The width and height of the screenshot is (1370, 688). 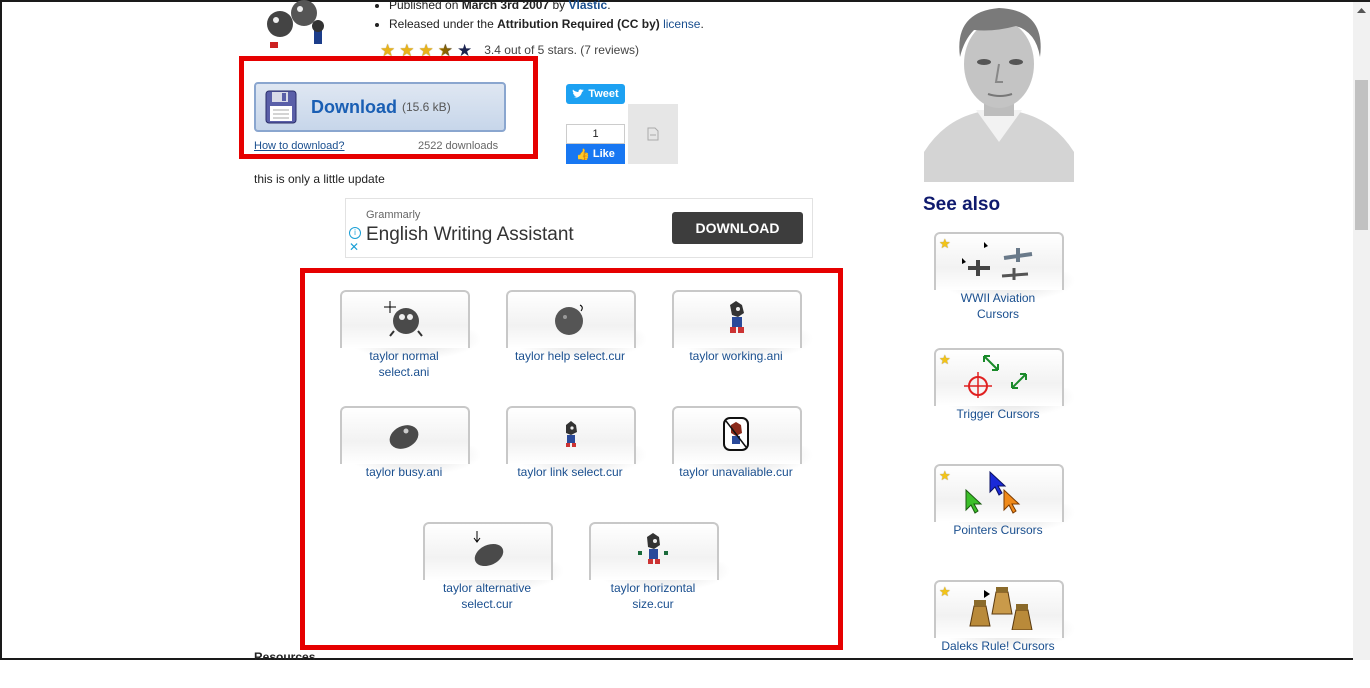 I want to click on star-half-icon: ★, so click(x=445, y=50).